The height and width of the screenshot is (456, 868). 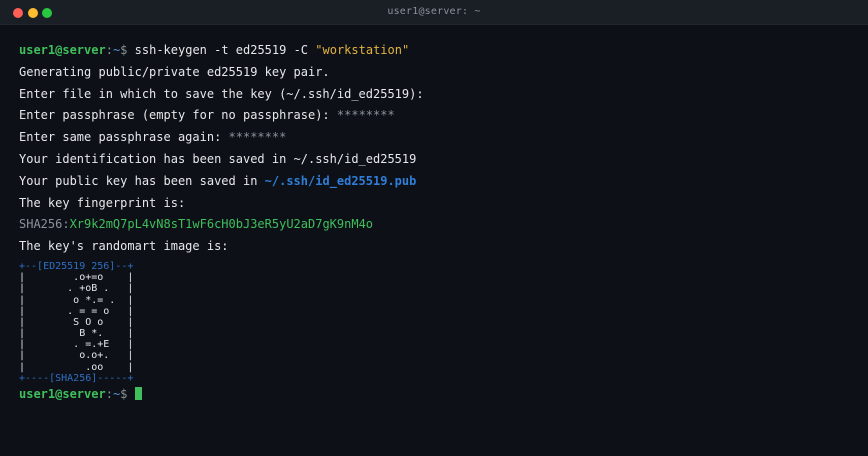 What do you see at coordinates (76, 356) in the screenshot?
I see `randomart-row: | o.o+. |` at bounding box center [76, 356].